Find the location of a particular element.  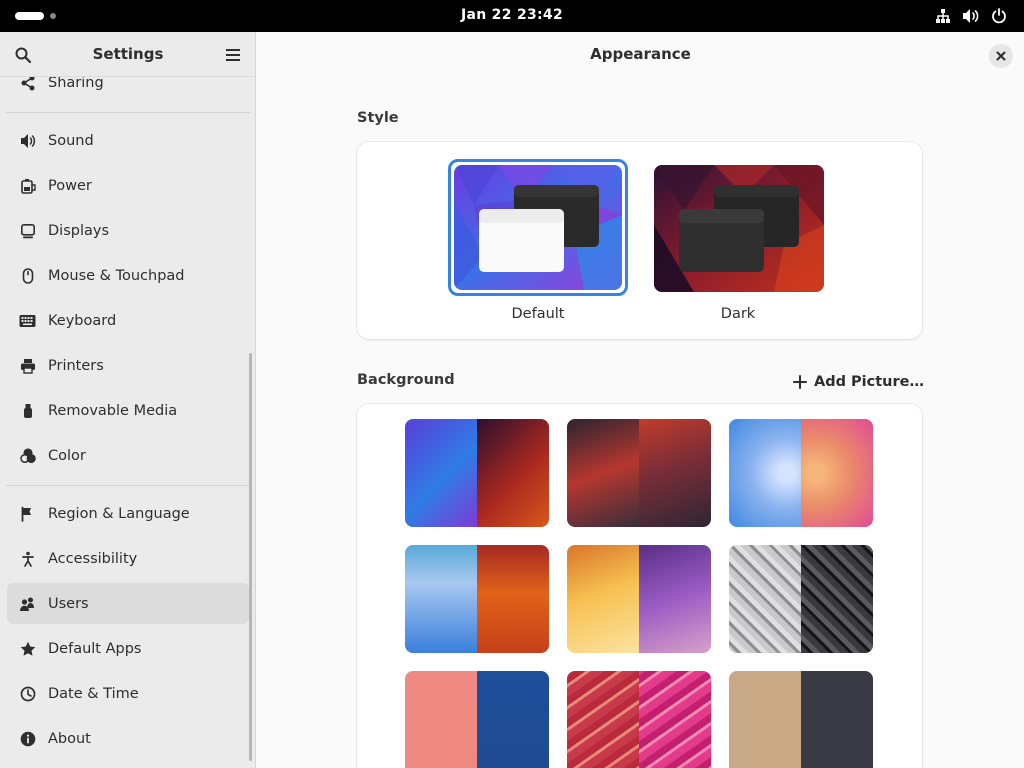

sidebar-item-keyboard: Keyboard is located at coordinates (128, 320).